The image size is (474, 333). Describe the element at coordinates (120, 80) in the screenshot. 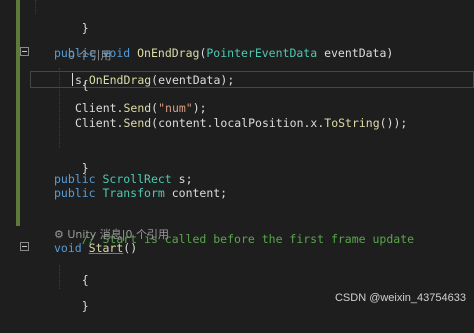

I see `method-call: OnEndDrag` at that location.